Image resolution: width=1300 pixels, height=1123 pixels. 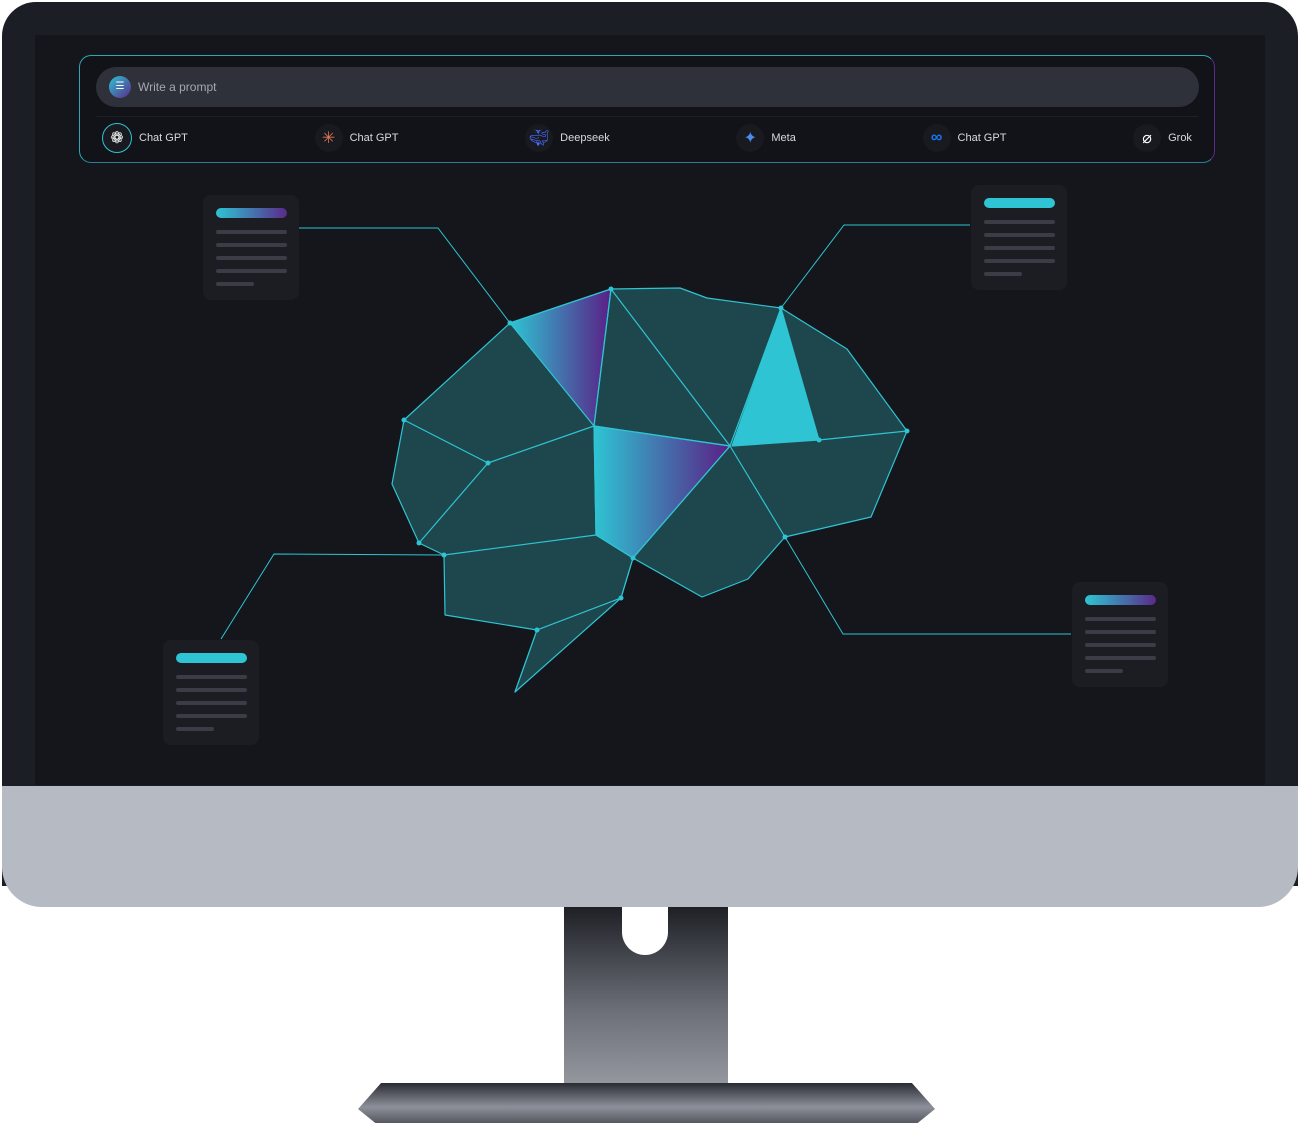 What do you see at coordinates (211, 692) in the screenshot?
I see `info-card-bottom-left` at bounding box center [211, 692].